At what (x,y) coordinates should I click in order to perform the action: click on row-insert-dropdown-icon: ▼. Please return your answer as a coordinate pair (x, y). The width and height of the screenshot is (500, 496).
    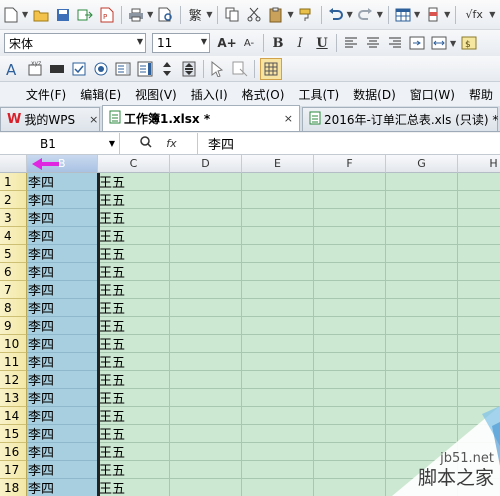
    Looking at the image, I should click on (447, 14).